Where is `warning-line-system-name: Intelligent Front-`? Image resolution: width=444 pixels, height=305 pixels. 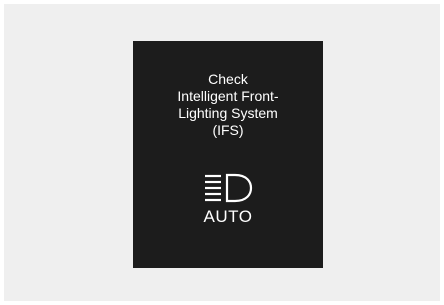 warning-line-system-name: Intelligent Front- is located at coordinates (228, 96).